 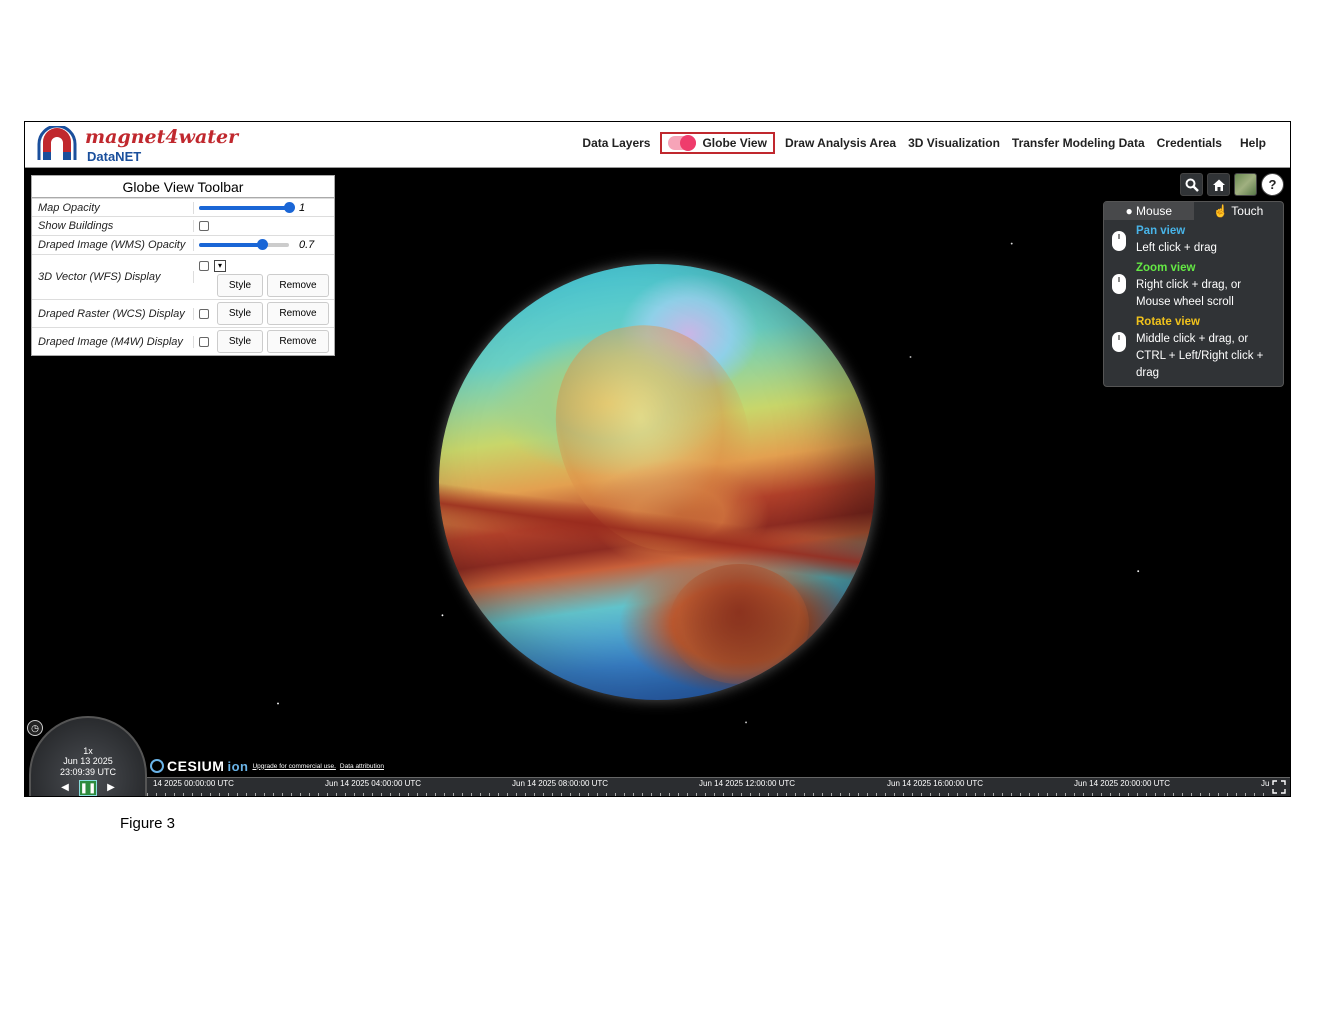 I want to click on play-reverse-button: ◀, so click(x=65, y=787).